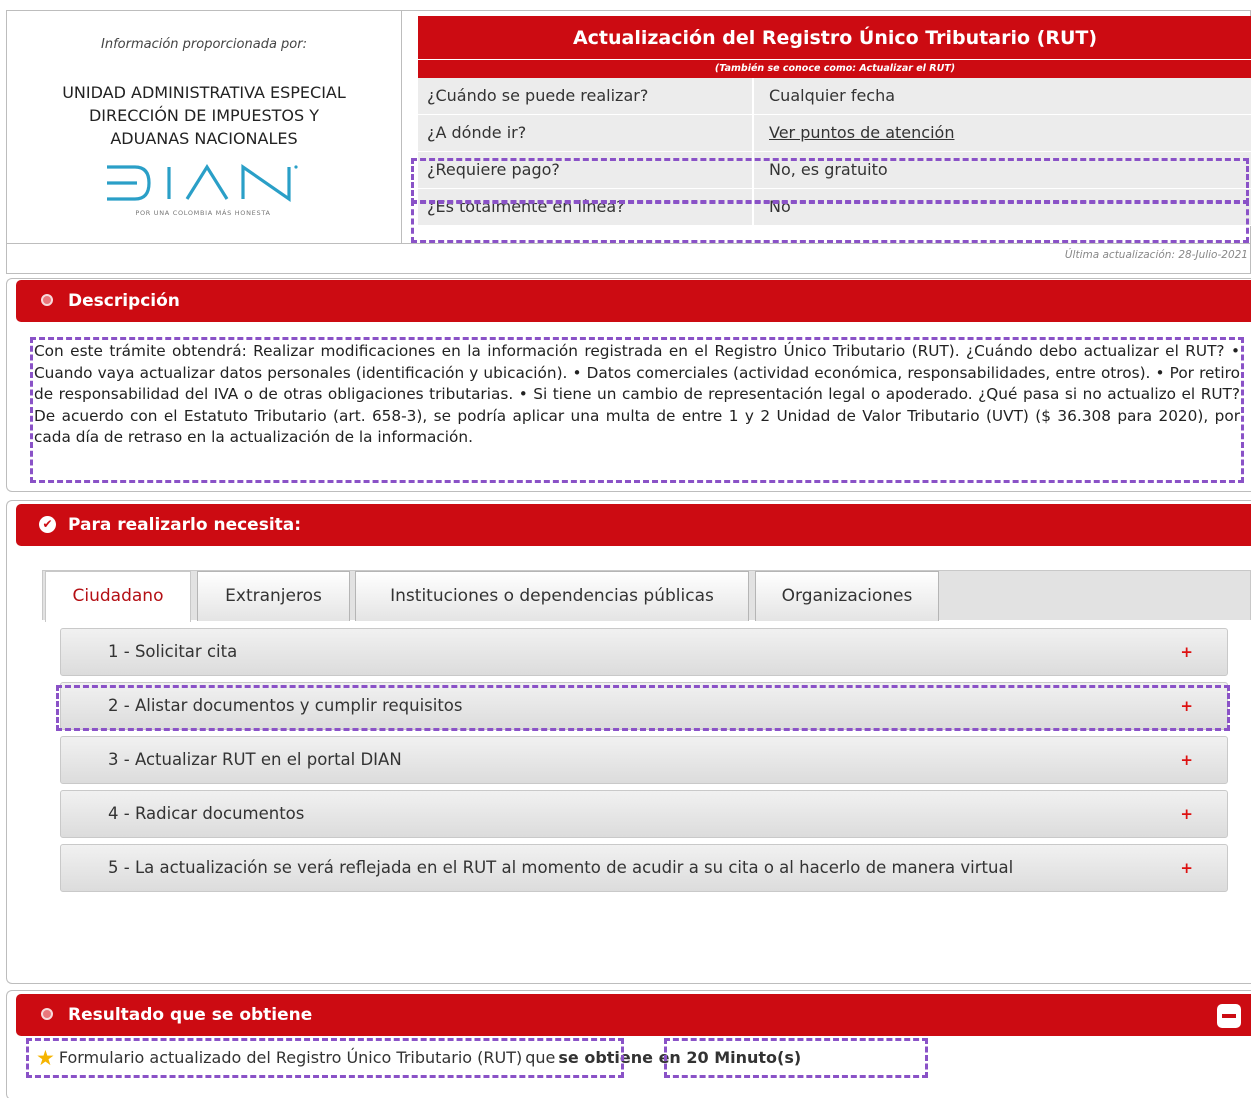 This screenshot has height=1098, width=1251. I want to click on tab-extranjeros: Extranjeros, so click(273, 596).